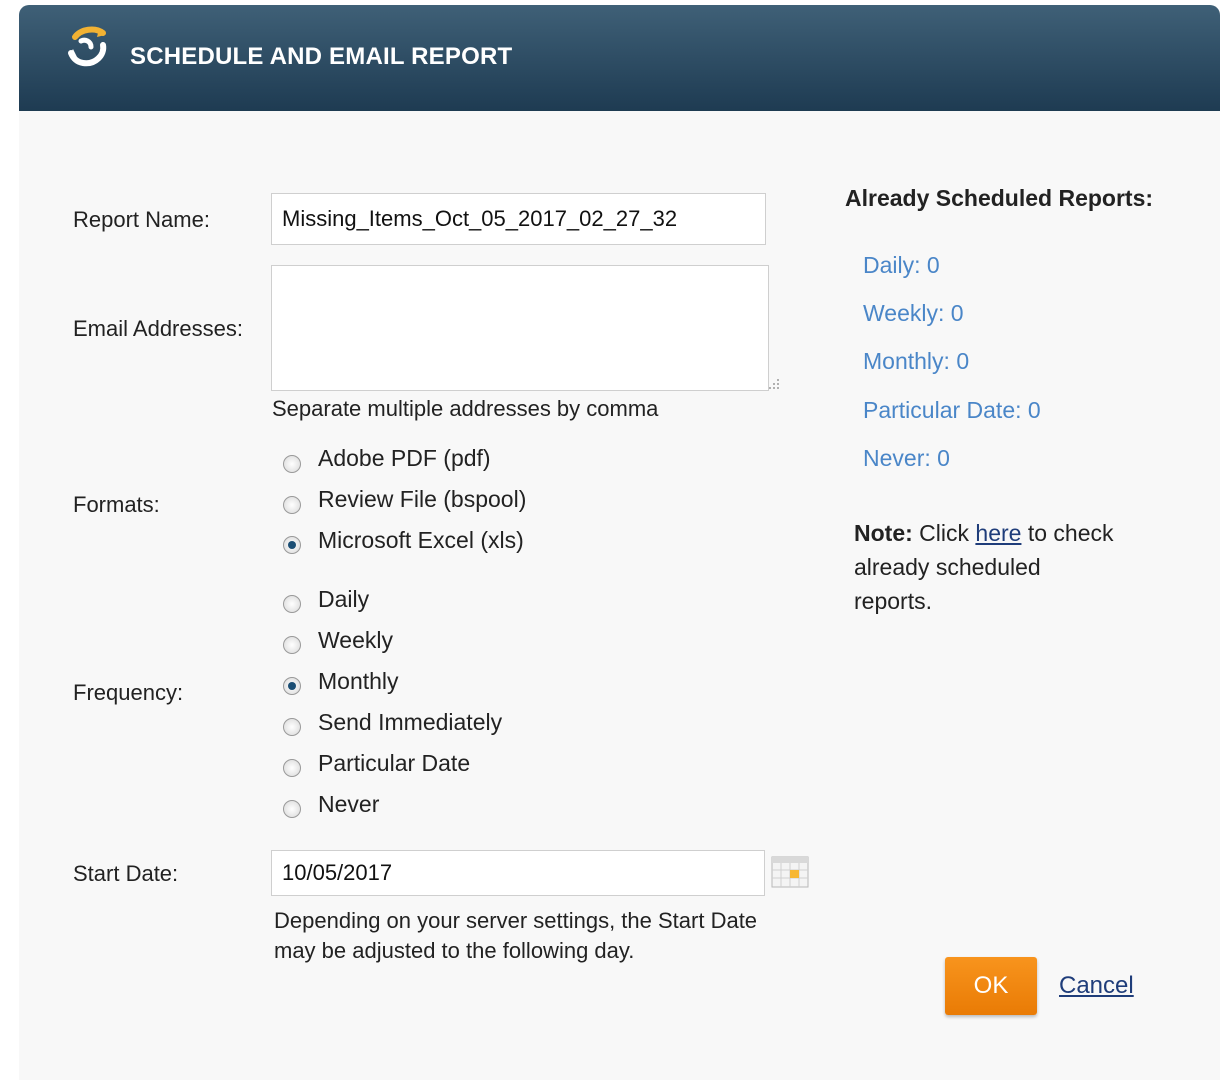 The height and width of the screenshot is (1080, 1220). Describe the element at coordinates (998, 533) in the screenshot. I see `note-here-link: here` at that location.